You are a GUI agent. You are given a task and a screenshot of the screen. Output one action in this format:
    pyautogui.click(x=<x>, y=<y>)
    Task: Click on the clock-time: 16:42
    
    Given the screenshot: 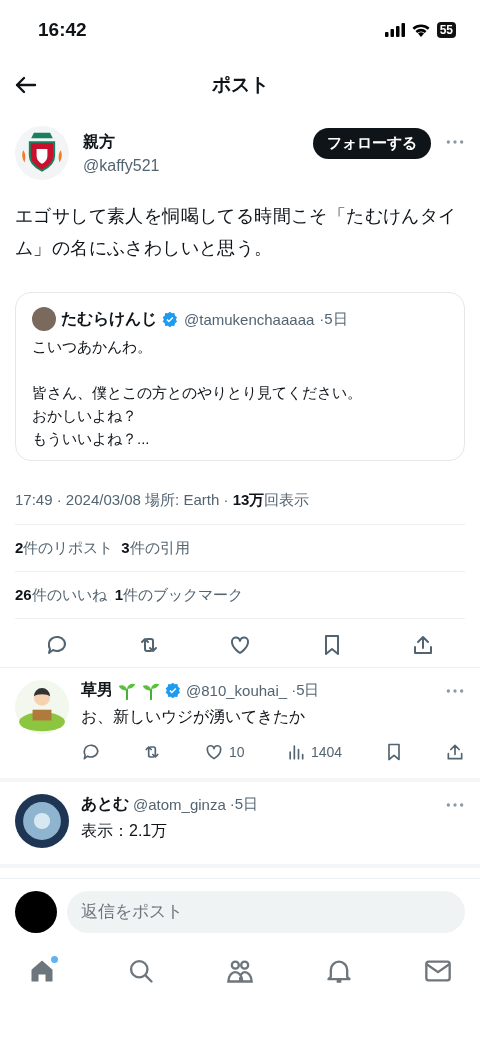 What is the action you would take?
    pyautogui.click(x=62, y=30)
    